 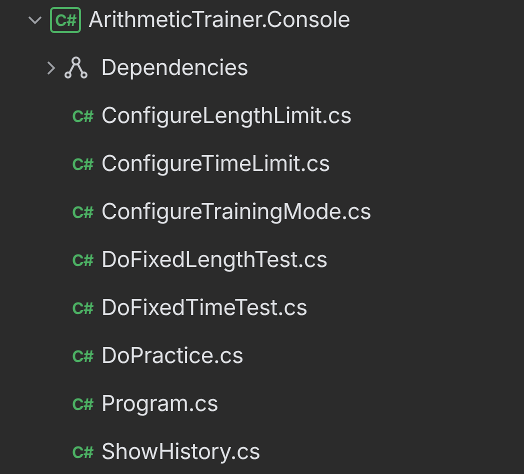 I want to click on file-name: ShowHistory.cs, so click(x=180, y=452).